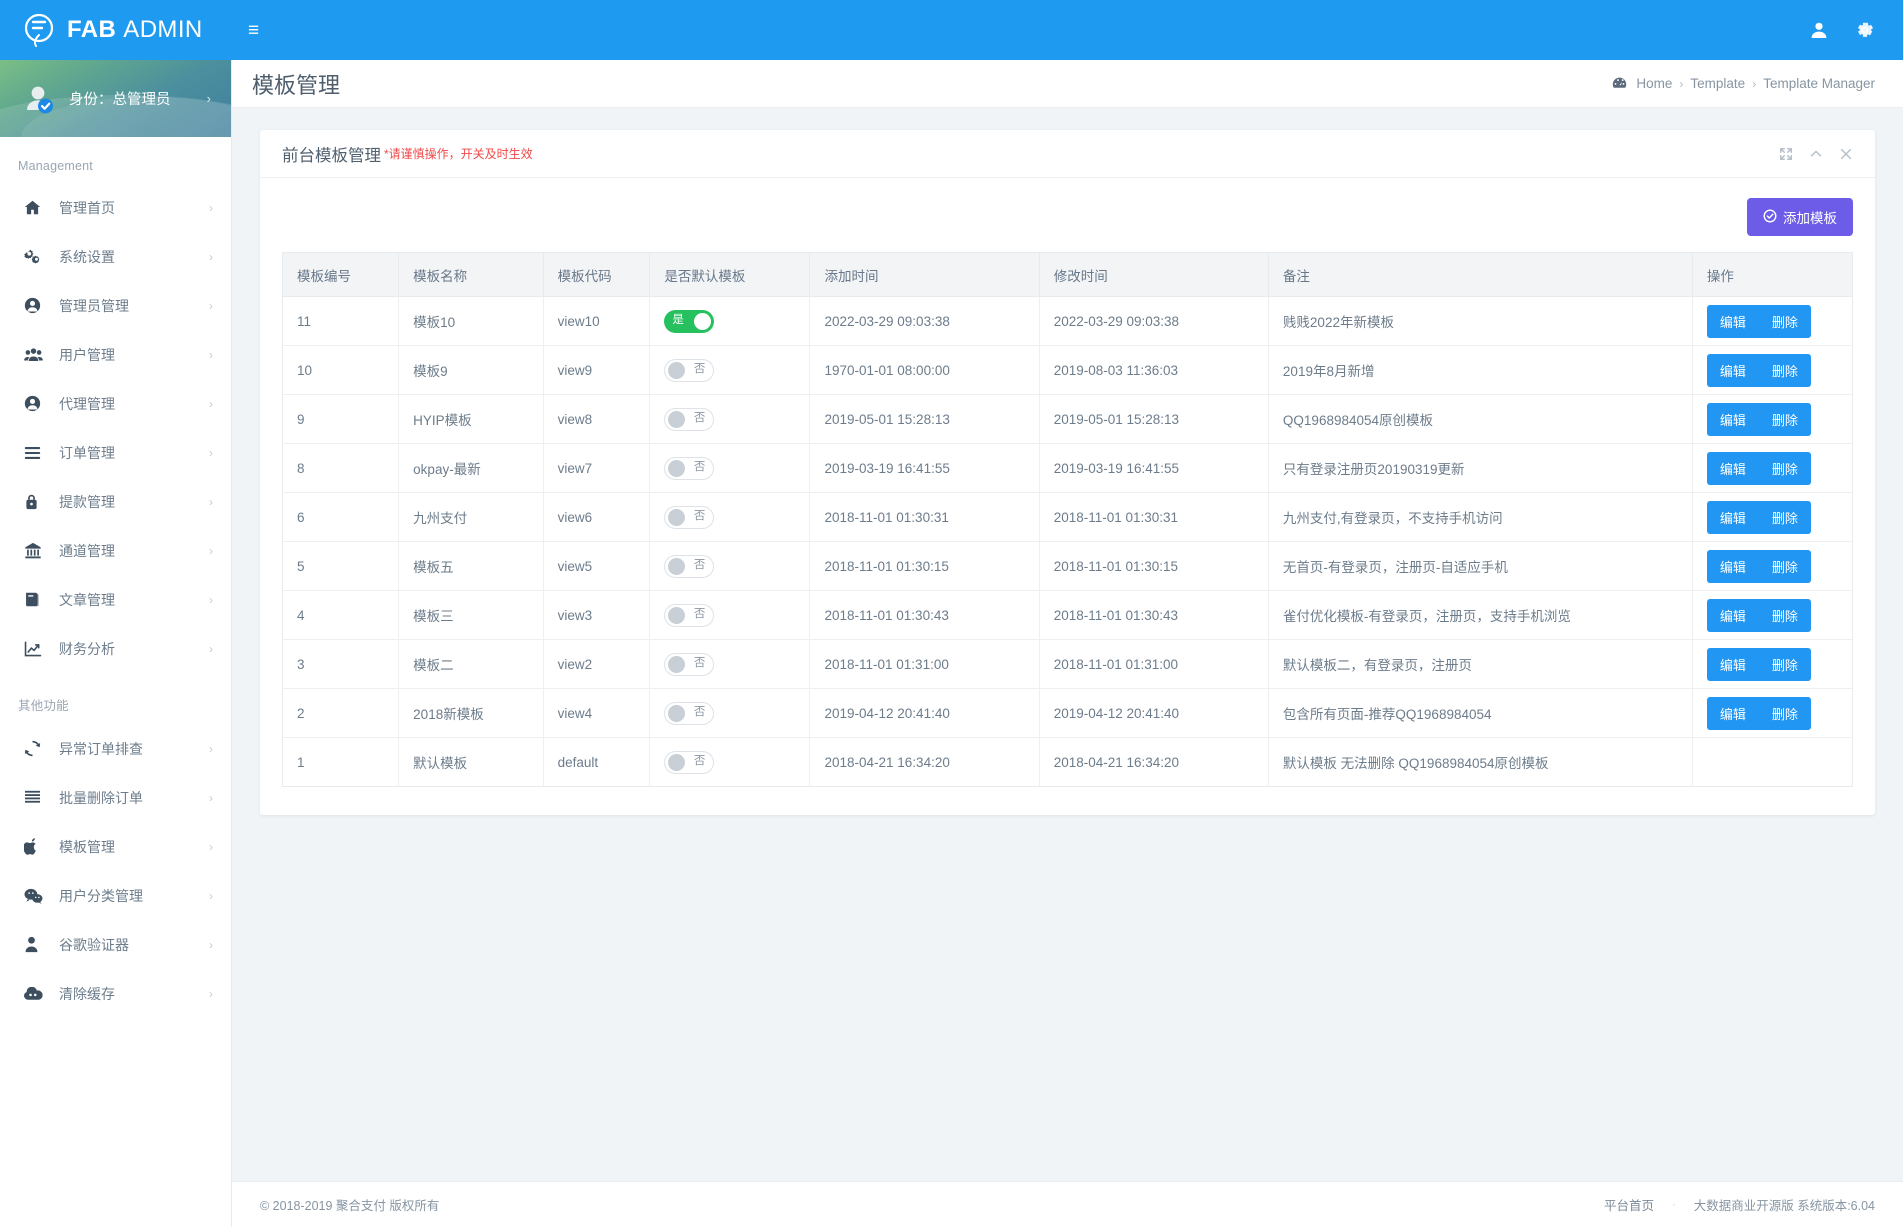 This screenshot has width=1903, height=1227. What do you see at coordinates (1865, 30) in the screenshot?
I see `gear-icon` at bounding box center [1865, 30].